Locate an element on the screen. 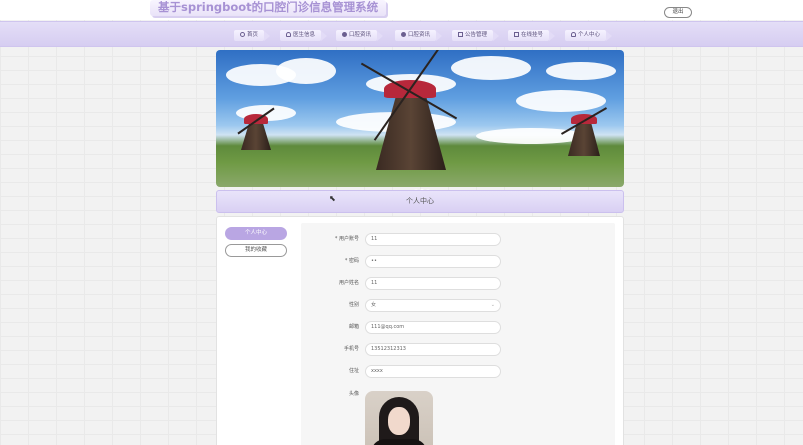 The image size is (803, 445). site-title: 基于springboot的口腔门诊信息管理系统 is located at coordinates (268, 8).